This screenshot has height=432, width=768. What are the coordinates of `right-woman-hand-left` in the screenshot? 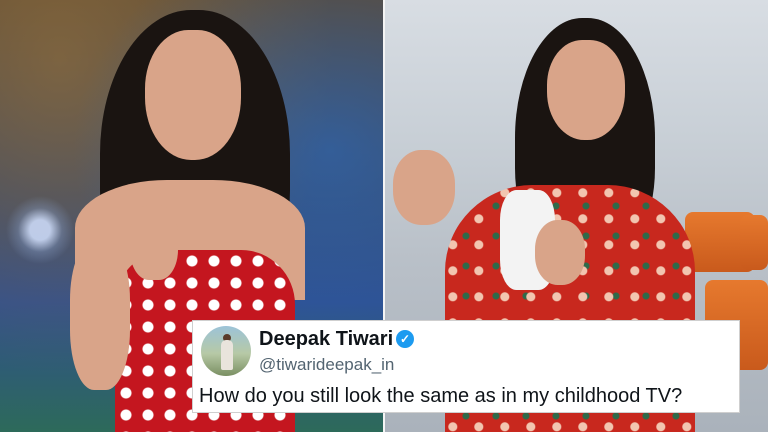 It's located at (424, 187).